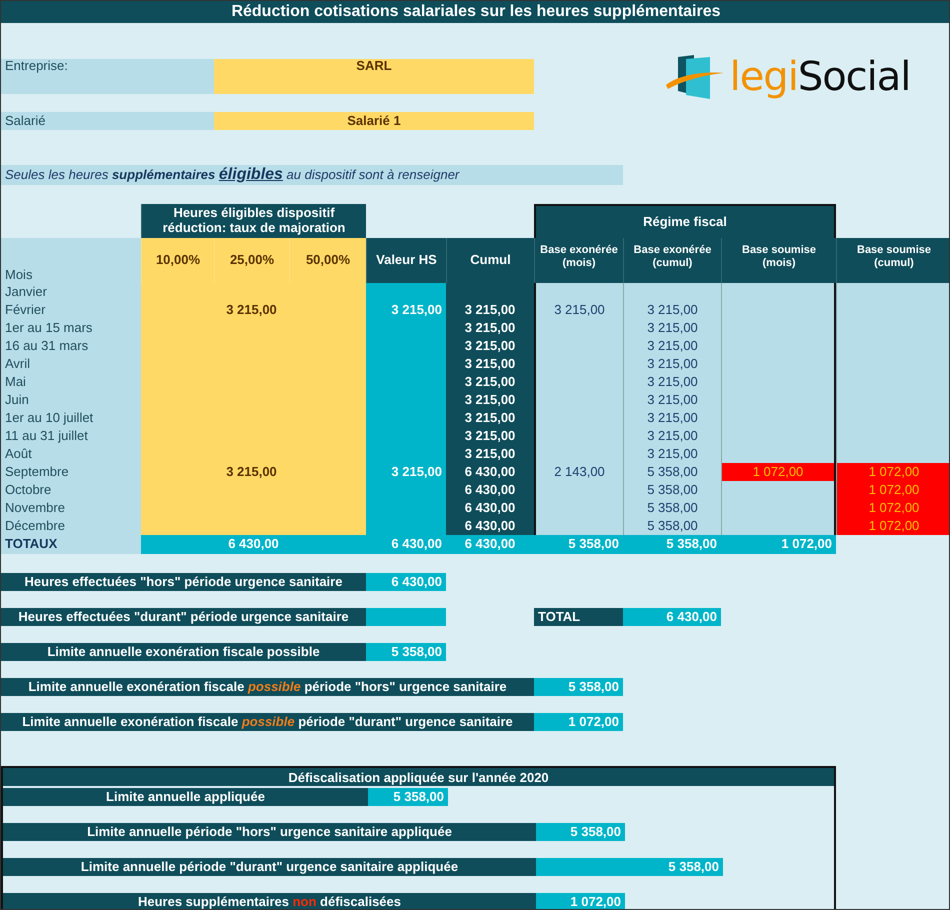 Image resolution: width=950 pixels, height=910 pixels. What do you see at coordinates (35, 526) in the screenshot?
I see `month-label: Décembre` at bounding box center [35, 526].